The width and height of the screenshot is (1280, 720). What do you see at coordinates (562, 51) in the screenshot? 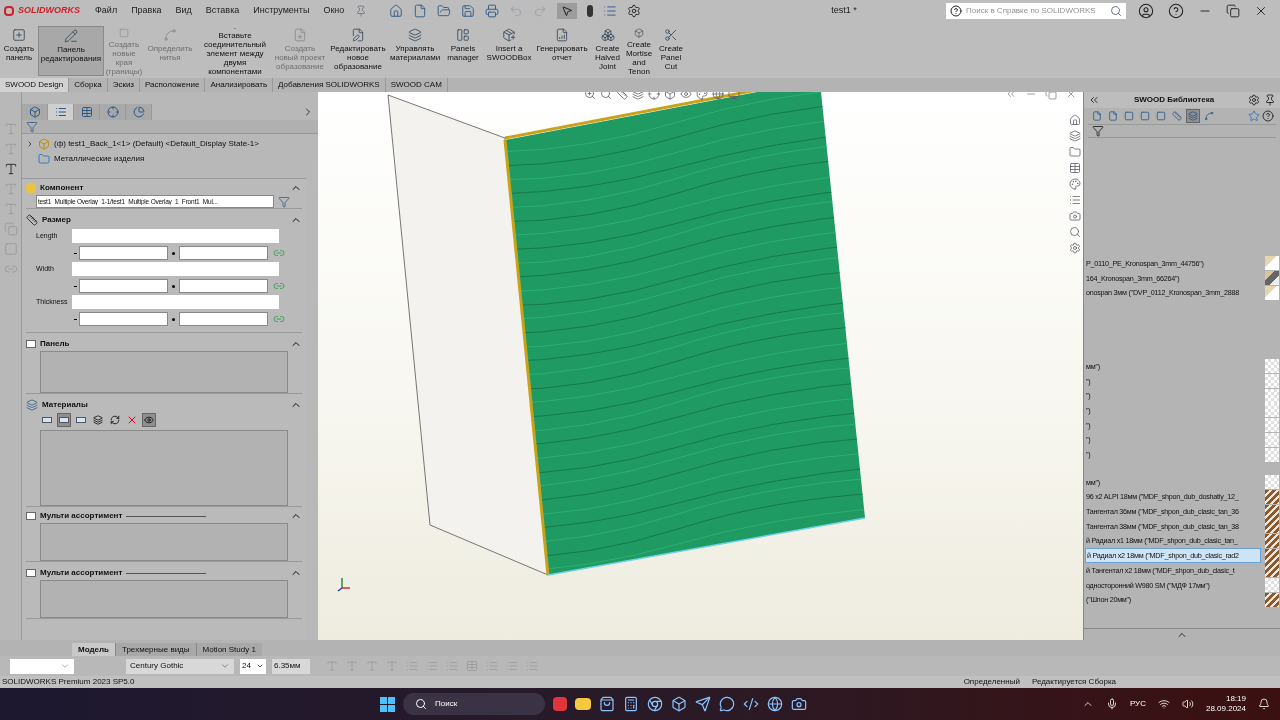
I see `command-button: Генерировать отчет` at bounding box center [562, 51].